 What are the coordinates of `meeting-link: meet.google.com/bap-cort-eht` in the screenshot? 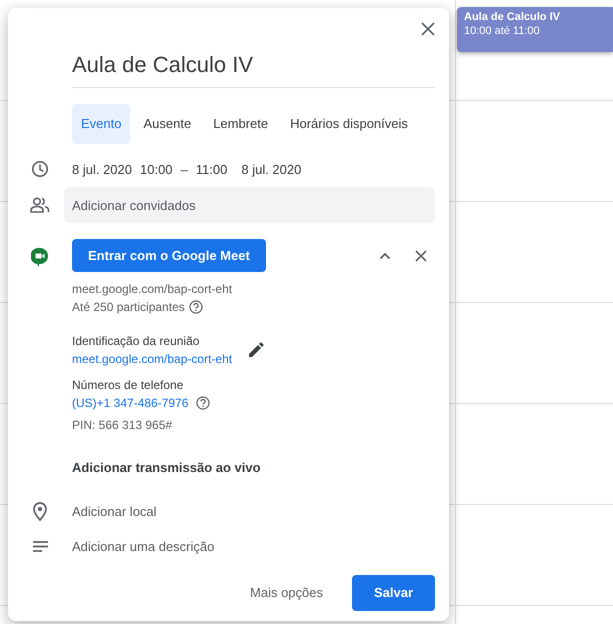 It's located at (152, 359).